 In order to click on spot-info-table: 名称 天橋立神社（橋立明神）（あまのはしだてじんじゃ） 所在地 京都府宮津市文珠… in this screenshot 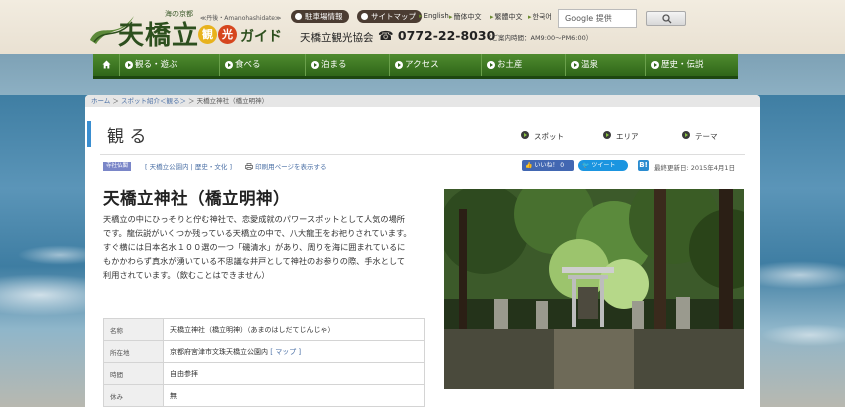, I will do `click(264, 362)`.